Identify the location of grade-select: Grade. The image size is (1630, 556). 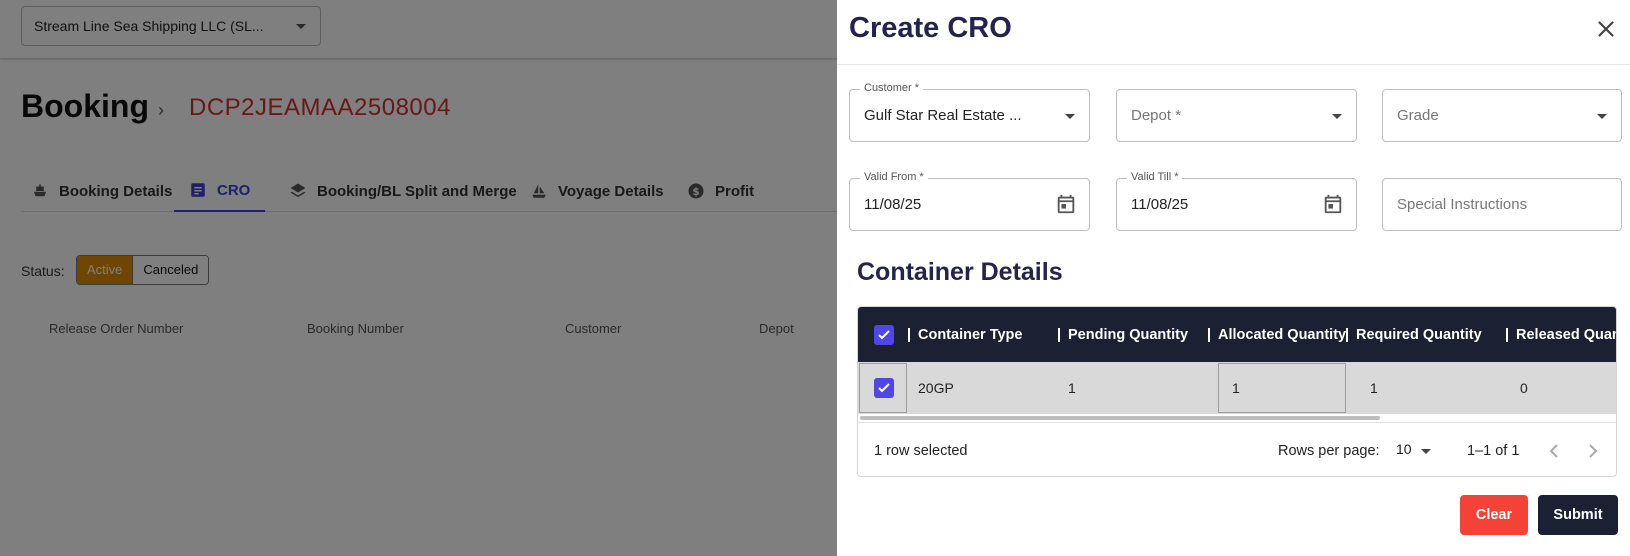
(1502, 115).